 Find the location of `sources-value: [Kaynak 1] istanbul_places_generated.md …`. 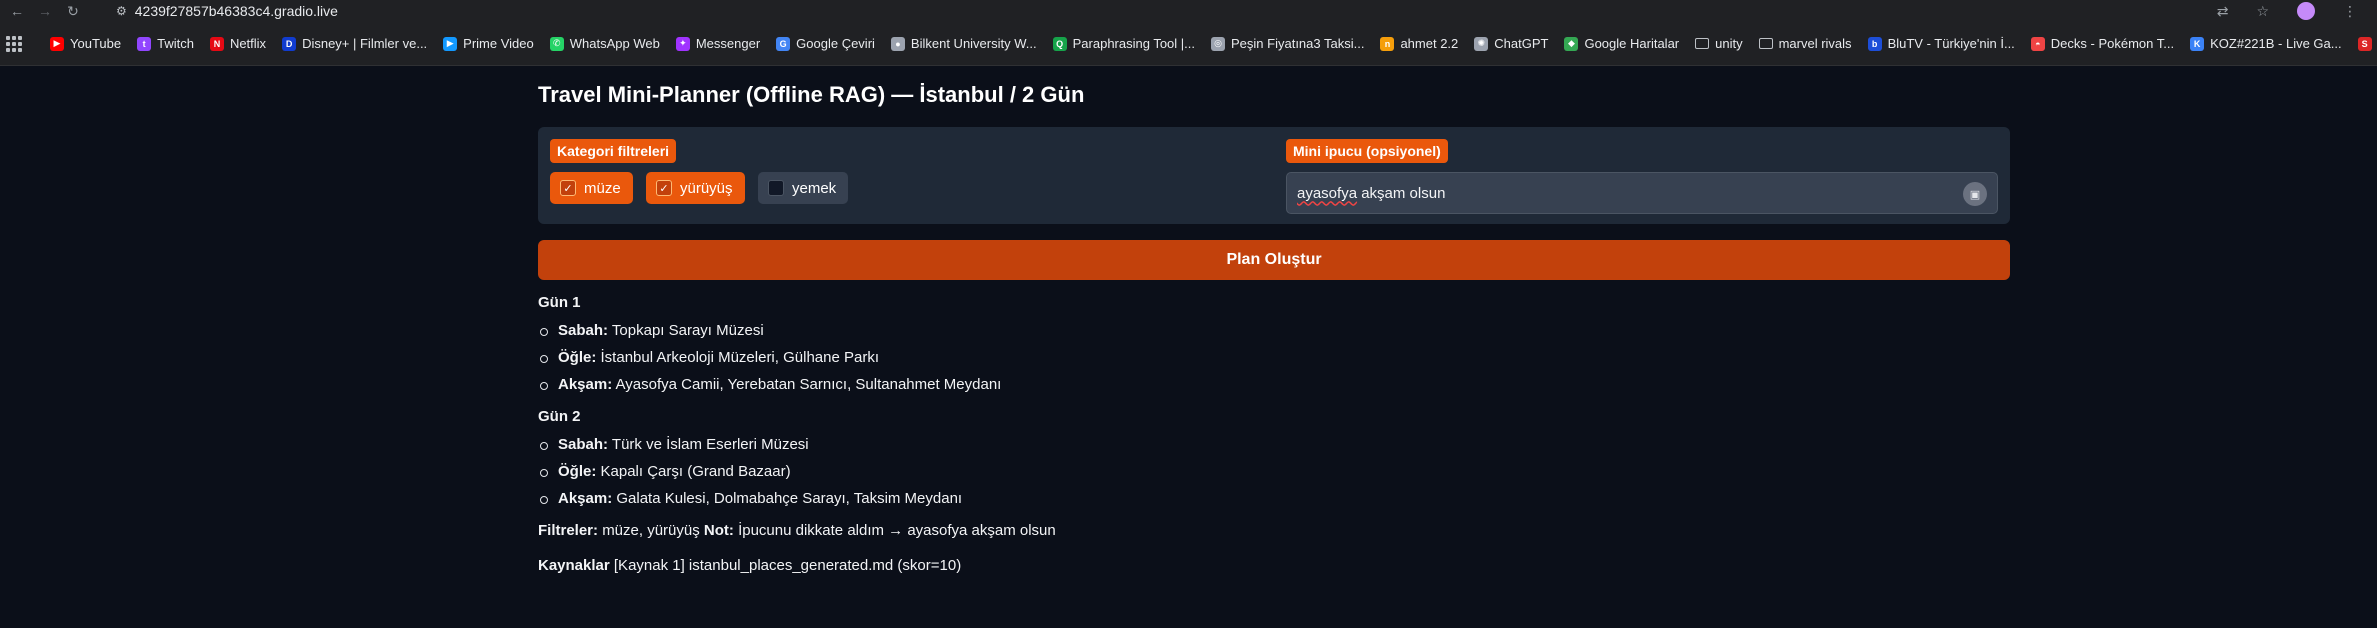

sources-value: [Kaynak 1] istanbul_places_generated.md … is located at coordinates (787, 565).